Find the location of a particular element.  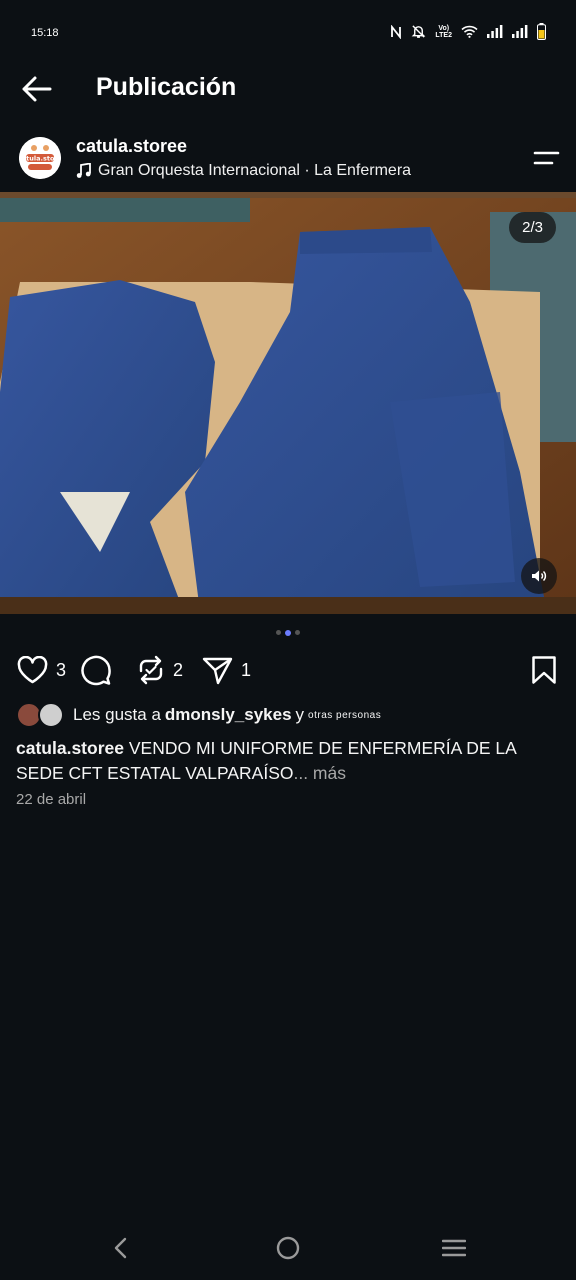

media-counter: 2/3 is located at coordinates (532, 227).